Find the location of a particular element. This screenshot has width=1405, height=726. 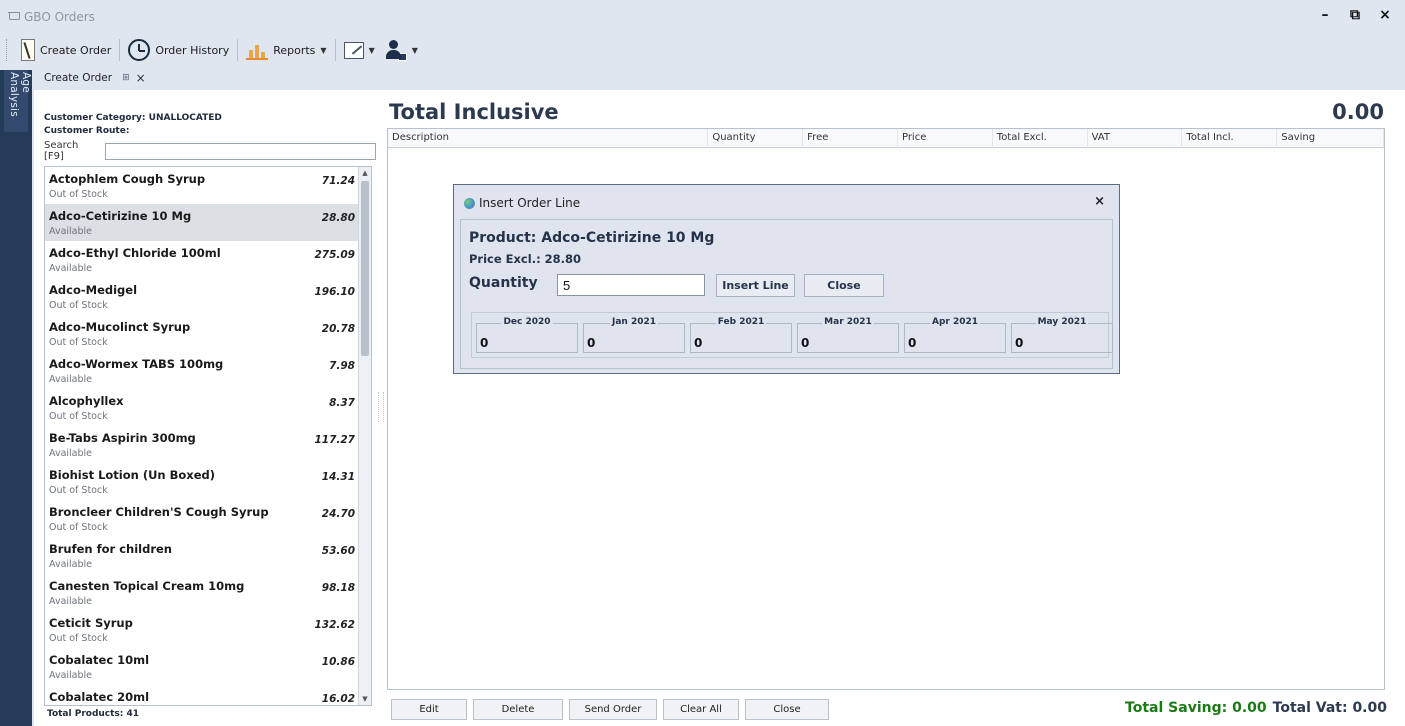

toolbar: Create Order Order History Reports ▼ ▼ ▼ is located at coordinates (702, 50).